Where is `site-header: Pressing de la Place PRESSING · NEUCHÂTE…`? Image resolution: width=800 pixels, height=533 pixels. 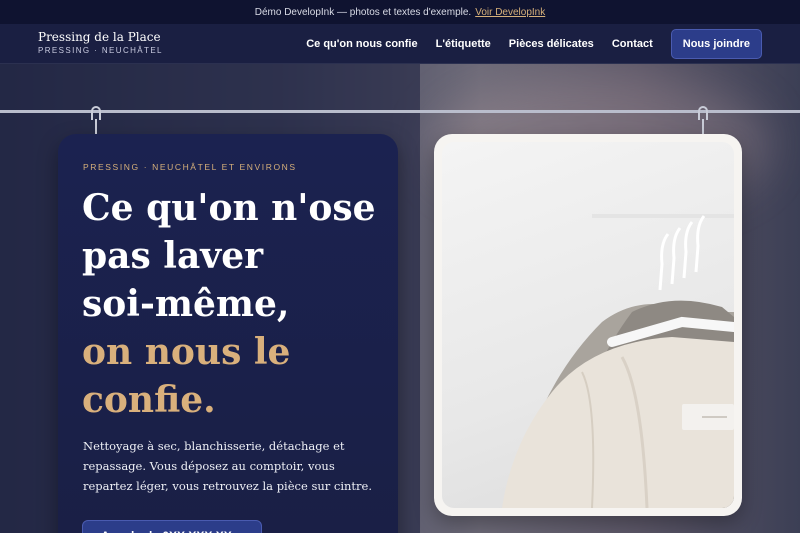
site-header: Pressing de la Place PRESSING · NEUCHÂTE… is located at coordinates (400, 44).